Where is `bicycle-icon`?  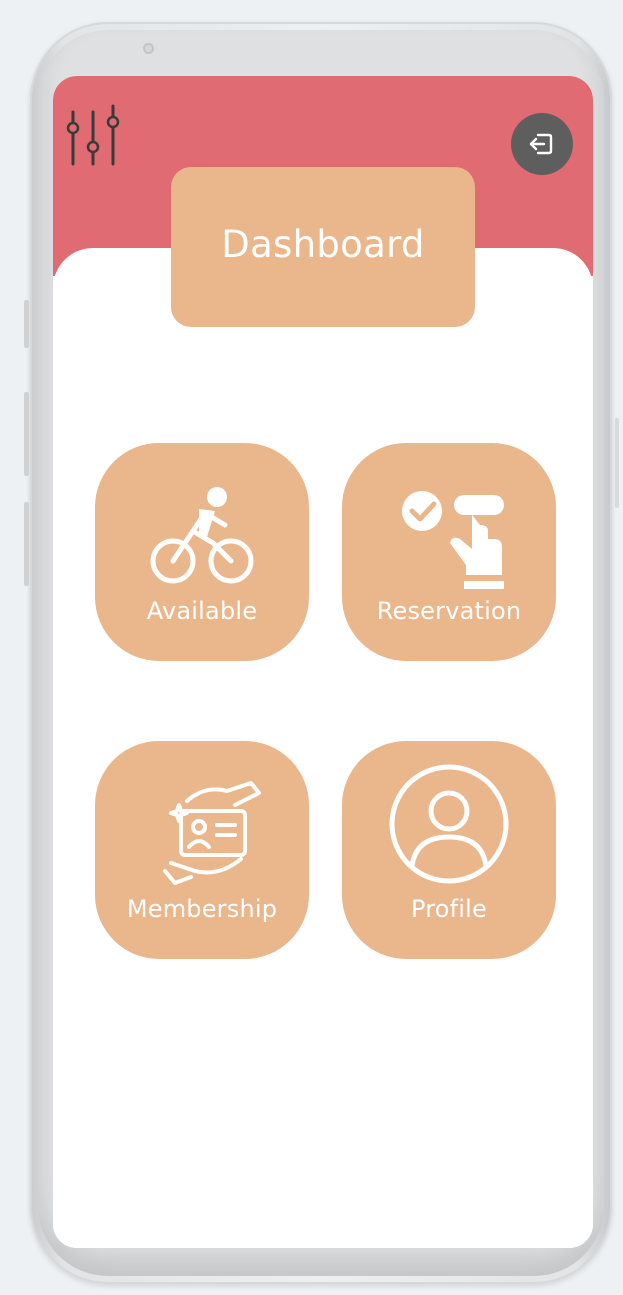 bicycle-icon is located at coordinates (202, 535).